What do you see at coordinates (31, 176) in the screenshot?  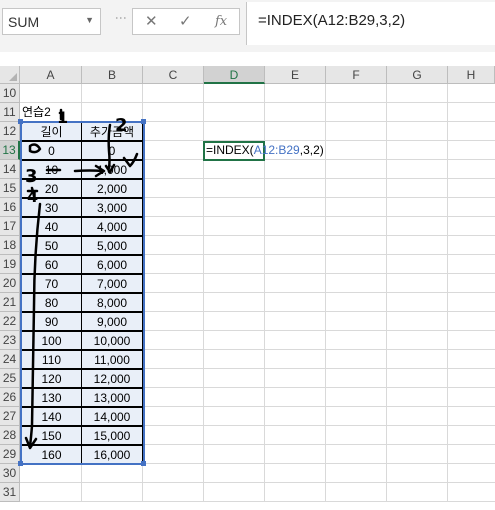 I see `ink-label-three: 3` at bounding box center [31, 176].